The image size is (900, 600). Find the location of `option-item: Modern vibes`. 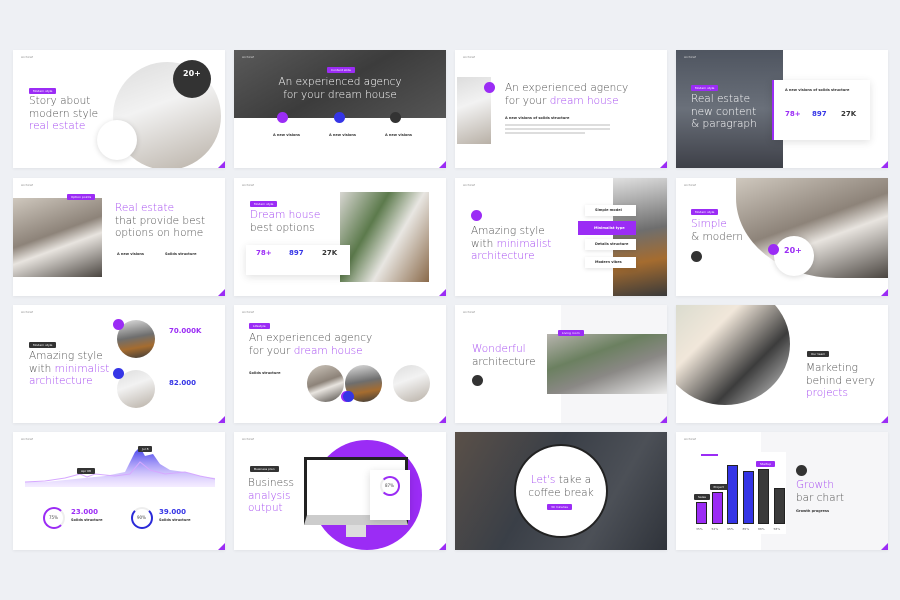

option-item: Modern vibes is located at coordinates (610, 262).